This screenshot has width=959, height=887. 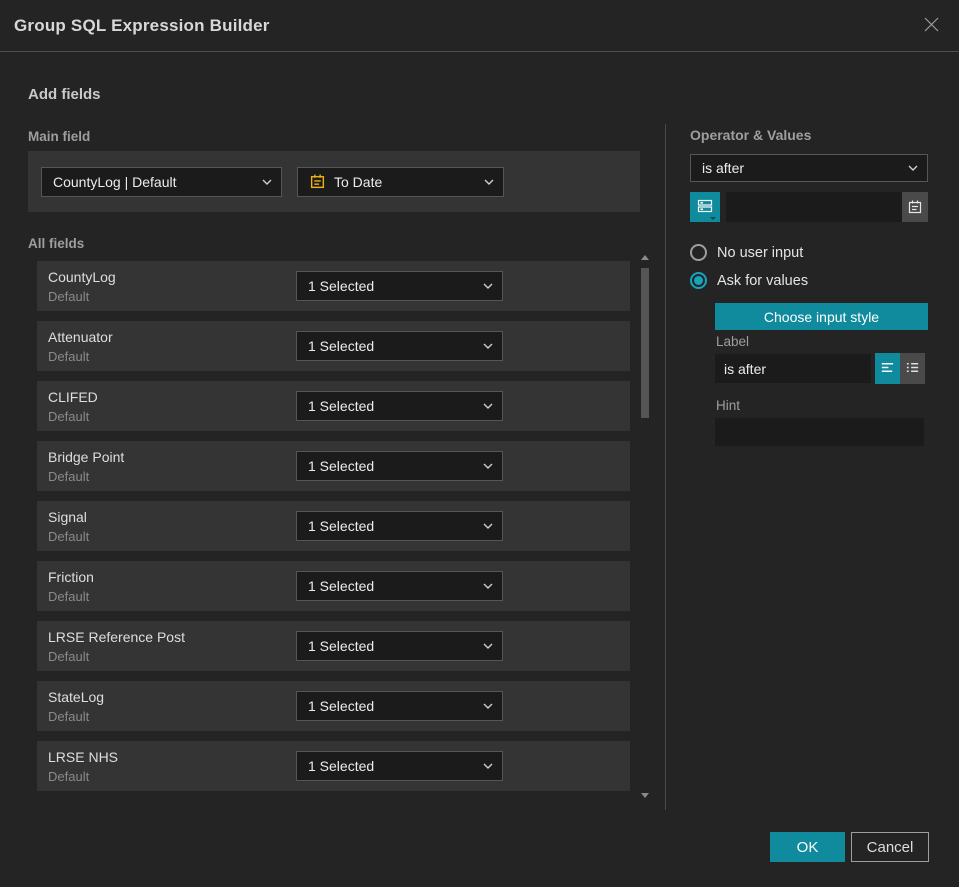 What do you see at coordinates (760, 252) in the screenshot?
I see `radio-no-user-input-label: No user input` at bounding box center [760, 252].